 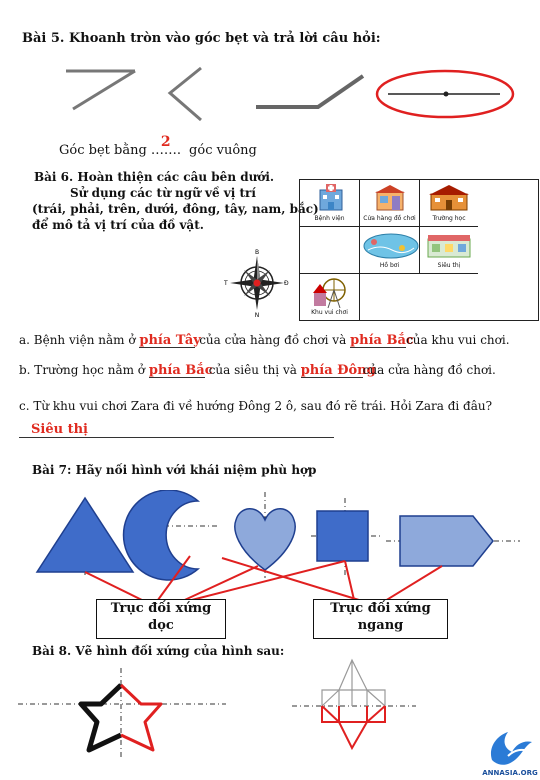 What do you see at coordinates (449, 246) in the screenshot?
I see `market-icon` at bounding box center [449, 246].